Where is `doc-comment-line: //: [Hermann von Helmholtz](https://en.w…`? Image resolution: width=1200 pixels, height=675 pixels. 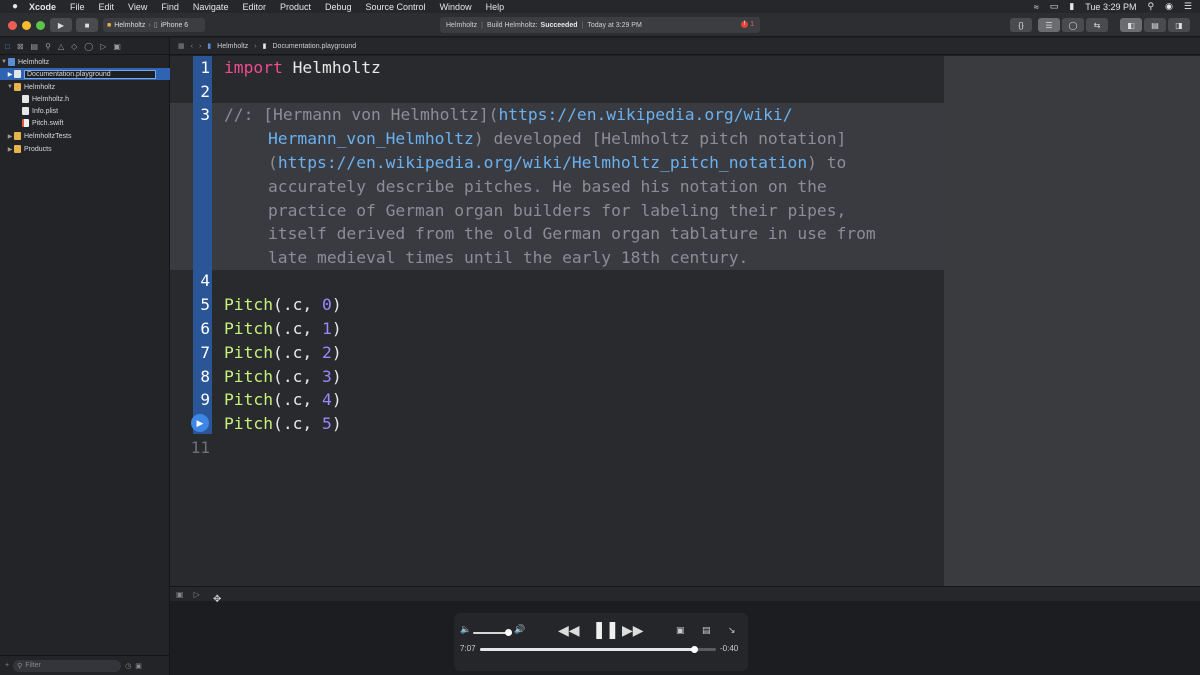
doc-comment-line: //: [Hermann von Helmholtz](https://en.w… is located at coordinates (508, 115).